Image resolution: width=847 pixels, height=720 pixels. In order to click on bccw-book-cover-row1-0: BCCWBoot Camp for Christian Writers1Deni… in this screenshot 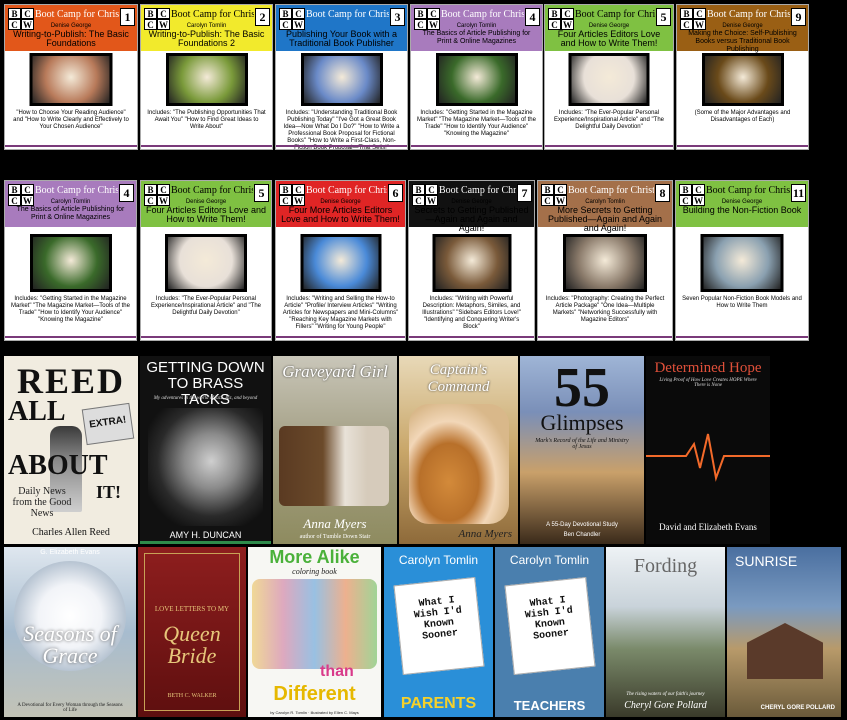, I will do `click(71, 77)`.